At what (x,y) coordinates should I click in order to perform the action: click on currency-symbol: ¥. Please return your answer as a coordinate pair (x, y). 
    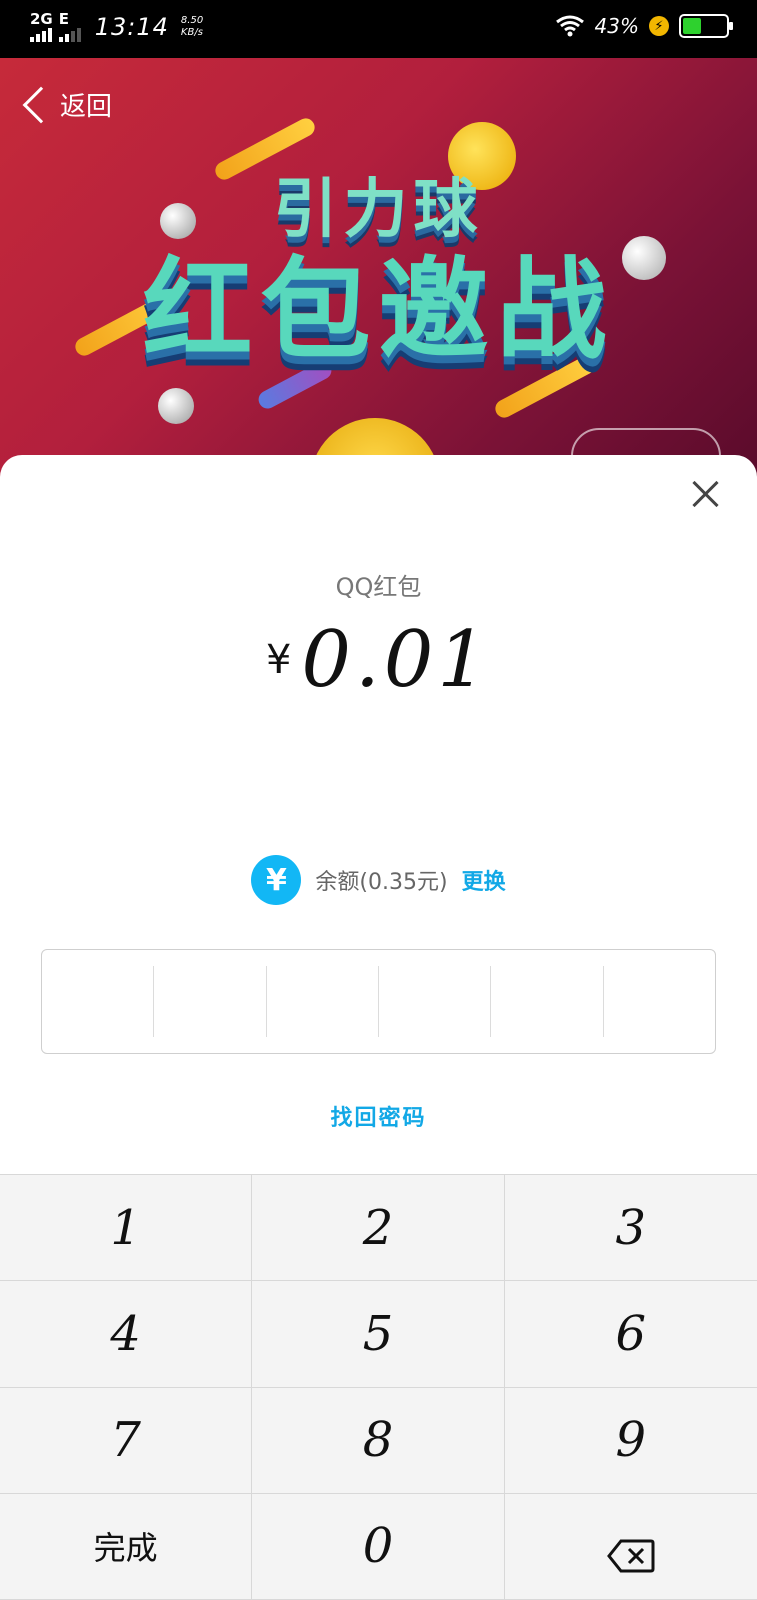
    Looking at the image, I should click on (278, 660).